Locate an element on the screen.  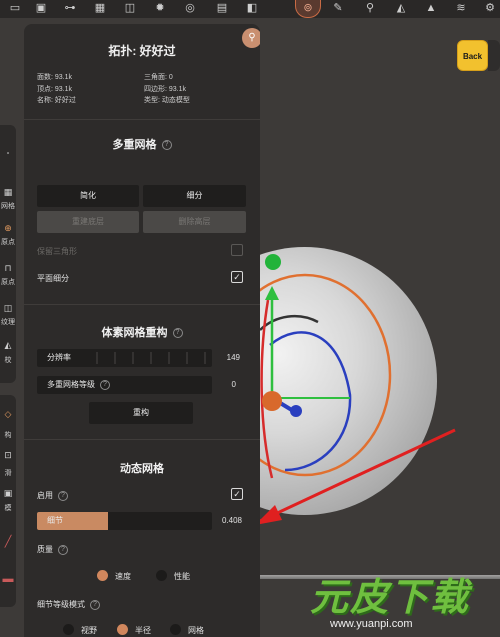
mode-radius-radio is located at coordinates (122, 629).